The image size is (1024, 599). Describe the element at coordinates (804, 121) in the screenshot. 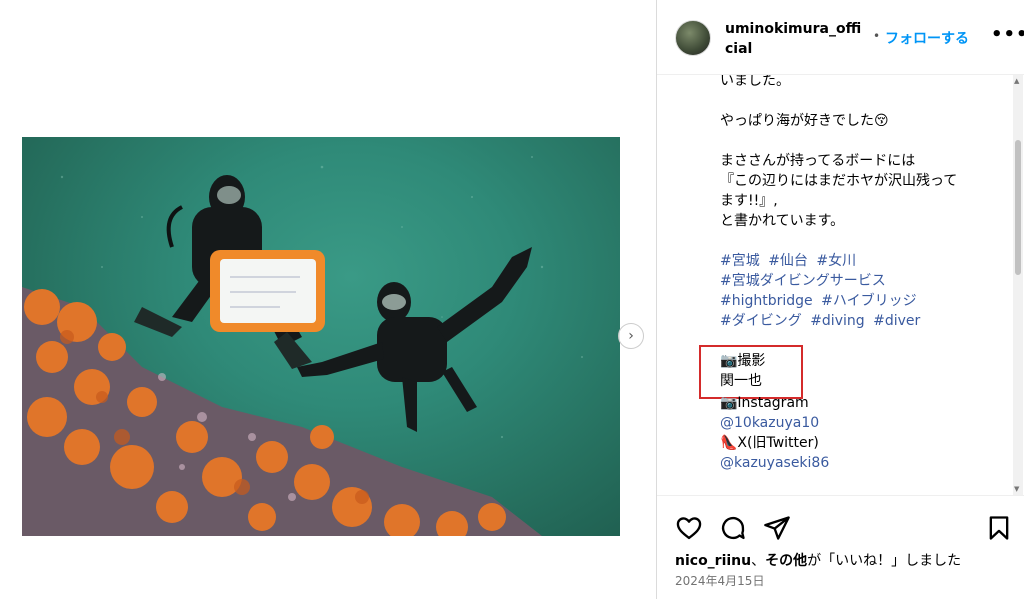

I see `caption-line: やっぱり海が好きでした😚` at that location.